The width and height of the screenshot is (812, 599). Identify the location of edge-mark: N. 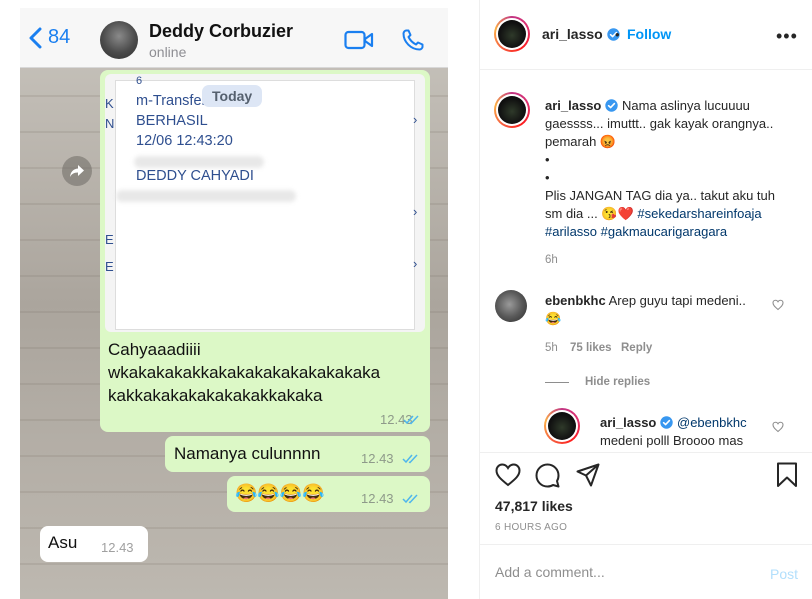
(110, 123).